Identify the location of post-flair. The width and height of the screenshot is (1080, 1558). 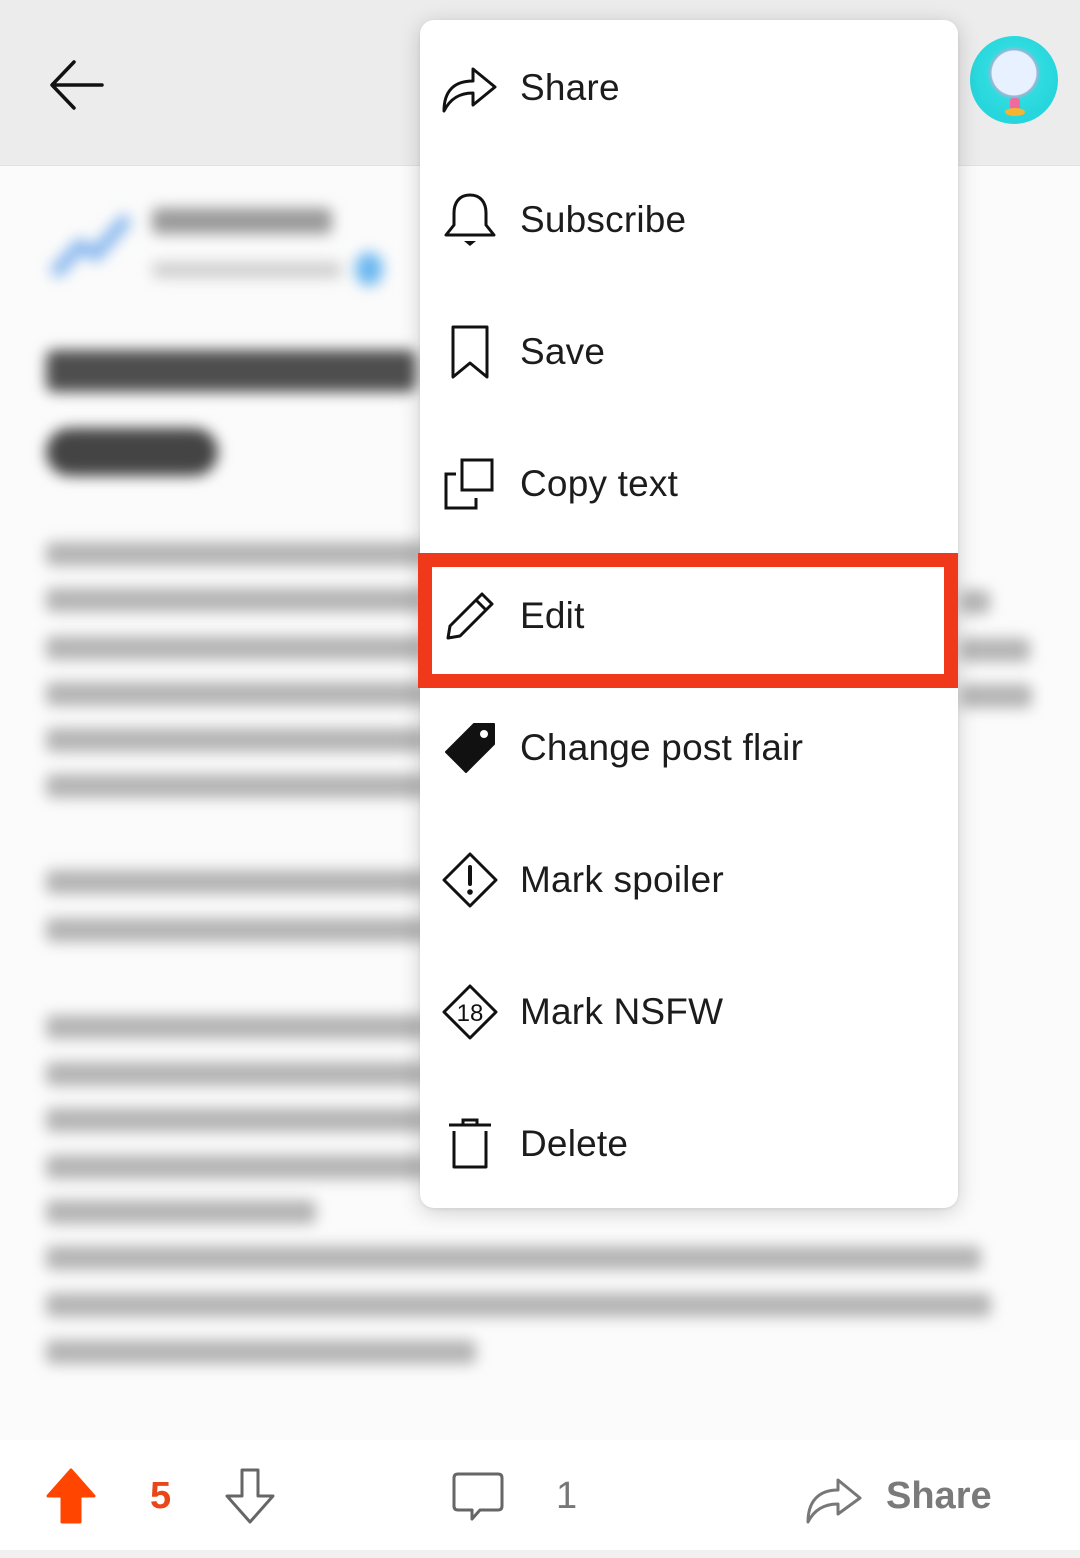
(132, 452).